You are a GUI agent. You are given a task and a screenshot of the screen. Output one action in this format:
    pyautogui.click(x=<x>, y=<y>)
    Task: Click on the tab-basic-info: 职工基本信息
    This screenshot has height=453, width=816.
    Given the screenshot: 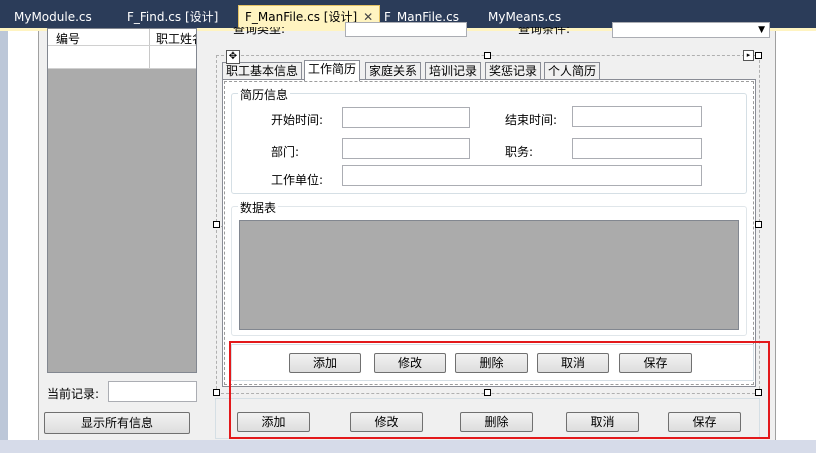 What is the action you would take?
    pyautogui.click(x=262, y=71)
    